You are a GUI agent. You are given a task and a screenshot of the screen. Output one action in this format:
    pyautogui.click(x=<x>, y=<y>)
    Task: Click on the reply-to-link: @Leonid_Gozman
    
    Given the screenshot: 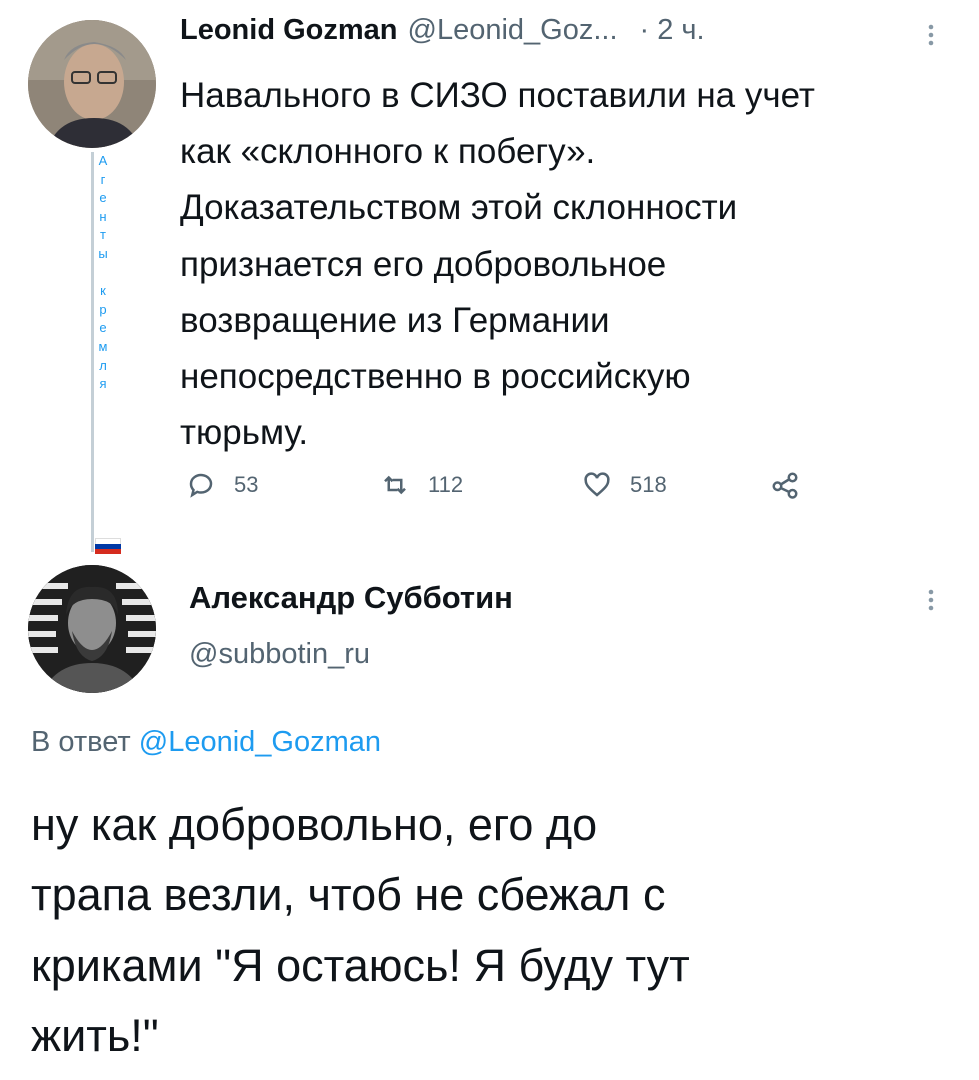 What is the action you would take?
    pyautogui.click(x=260, y=742)
    